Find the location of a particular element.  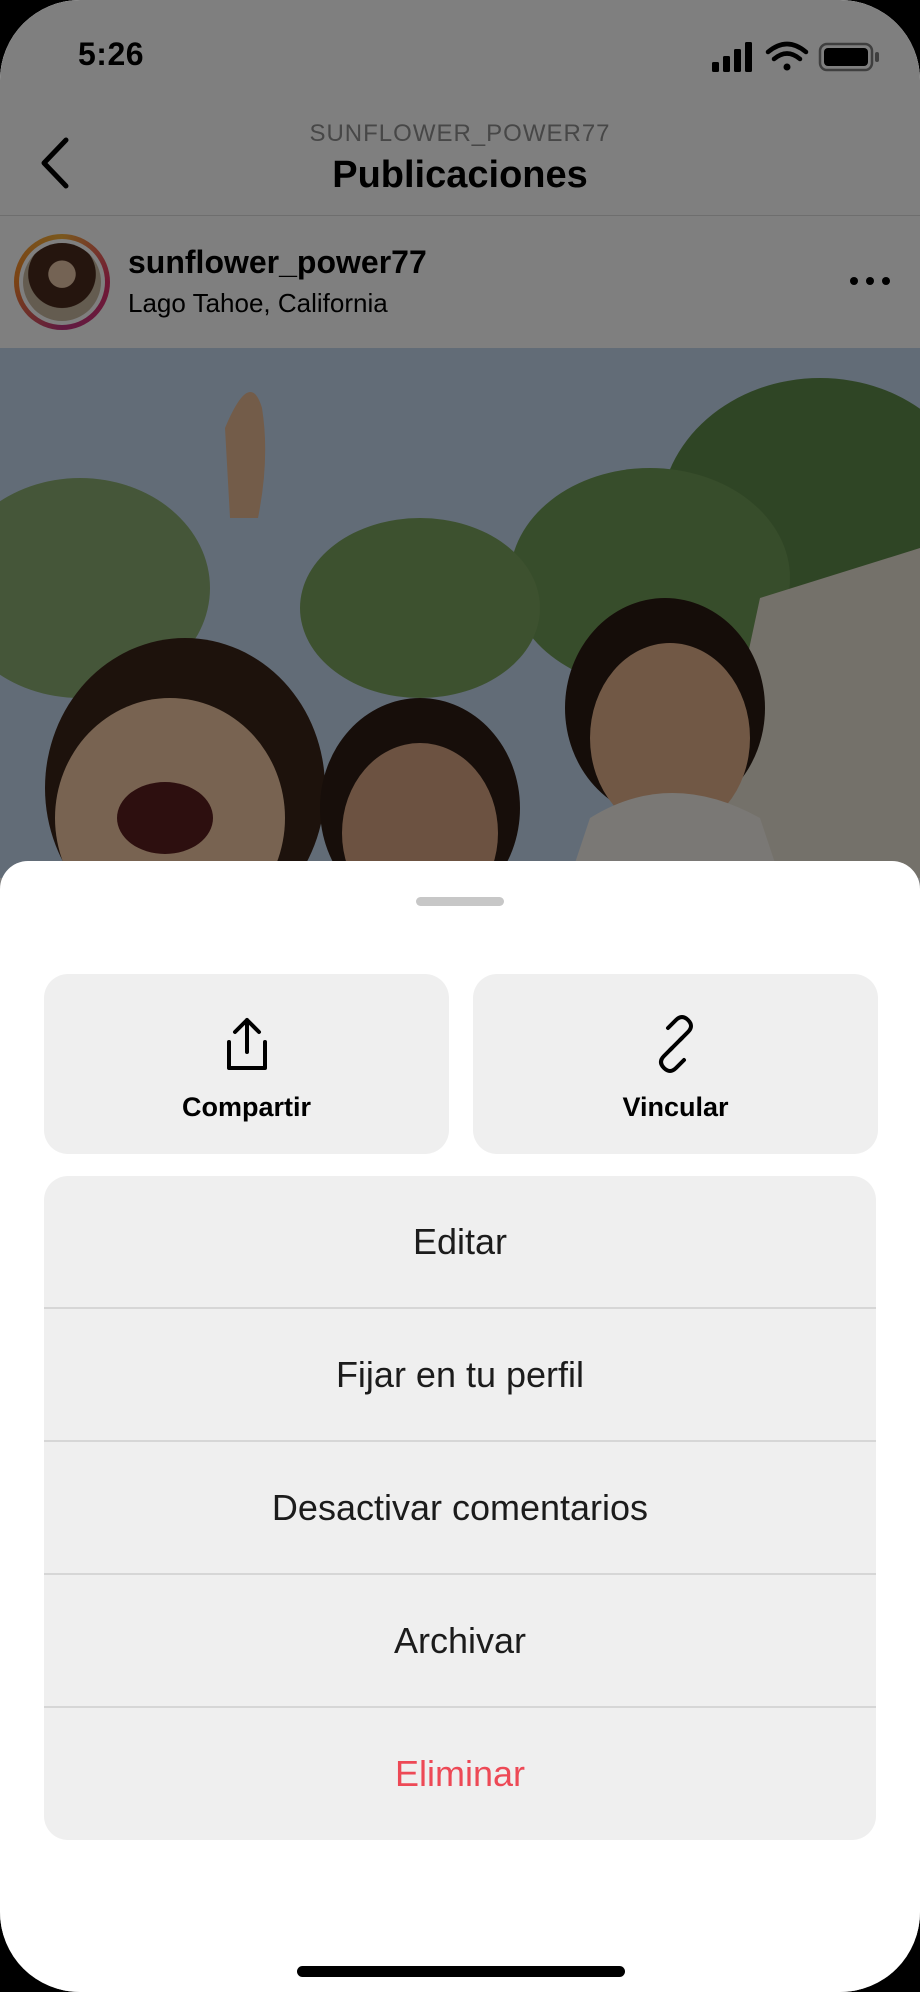

link-label: Vincular is located at coordinates (675, 1107).